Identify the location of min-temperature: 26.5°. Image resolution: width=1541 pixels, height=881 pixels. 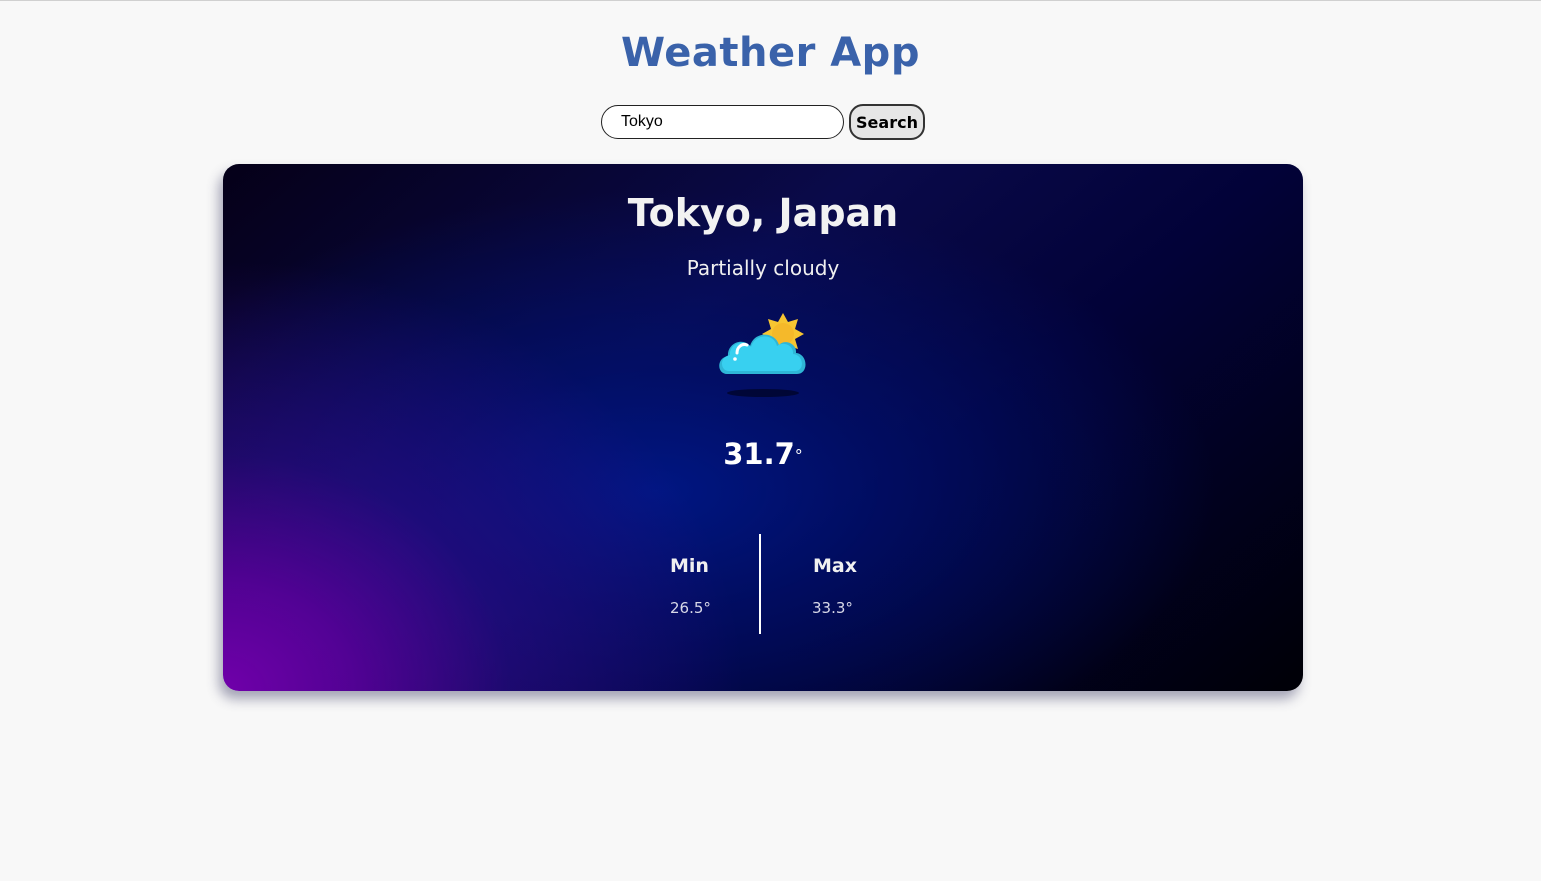
(690, 608).